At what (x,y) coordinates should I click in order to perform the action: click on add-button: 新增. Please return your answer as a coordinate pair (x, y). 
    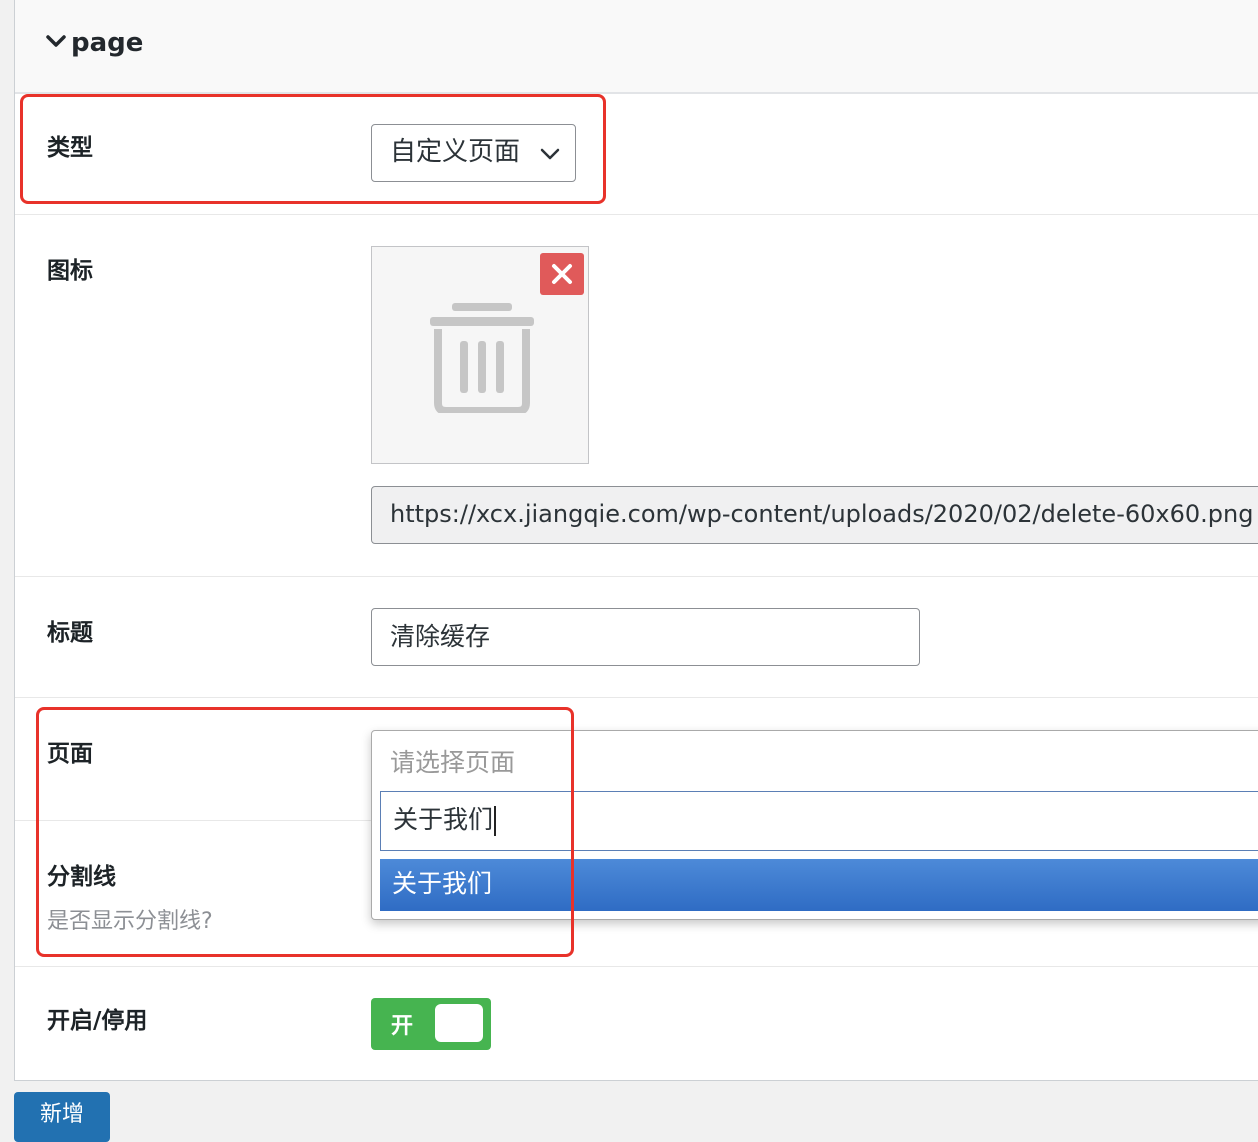
    Looking at the image, I should click on (62, 1117).